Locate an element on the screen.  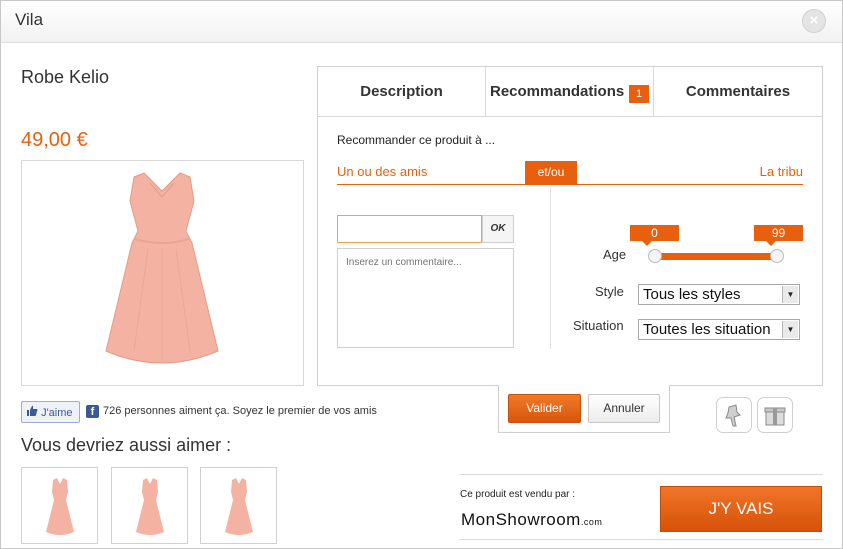
and-or-badge: et/ou is located at coordinates (551, 172).